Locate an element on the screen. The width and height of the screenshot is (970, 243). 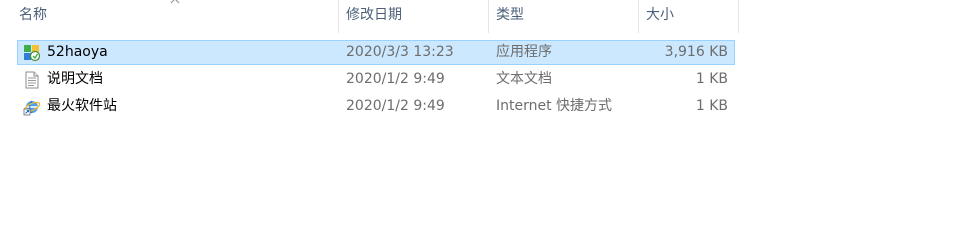
file-type: 应用程序 is located at coordinates (524, 52).